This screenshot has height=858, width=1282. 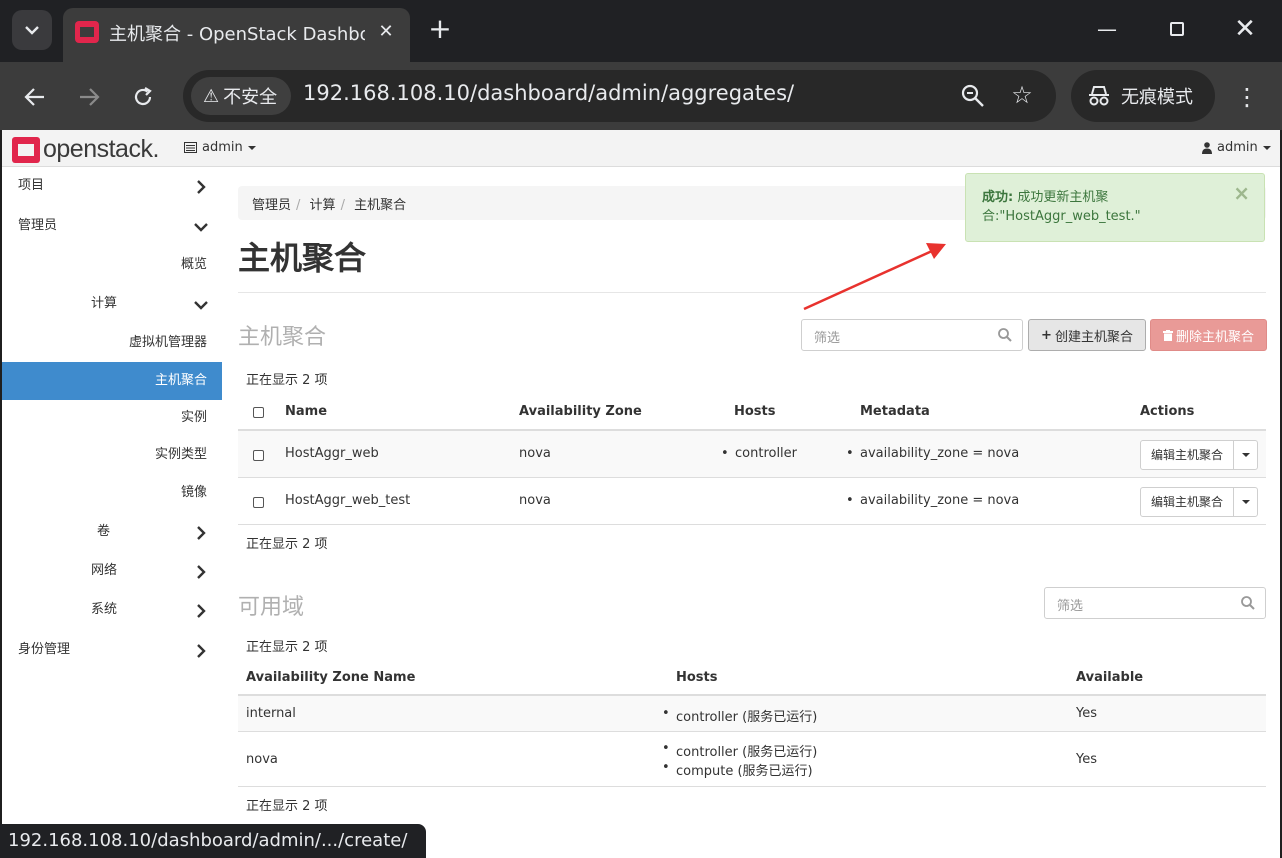 I want to click on back-arrow-icon, so click(x=34, y=97).